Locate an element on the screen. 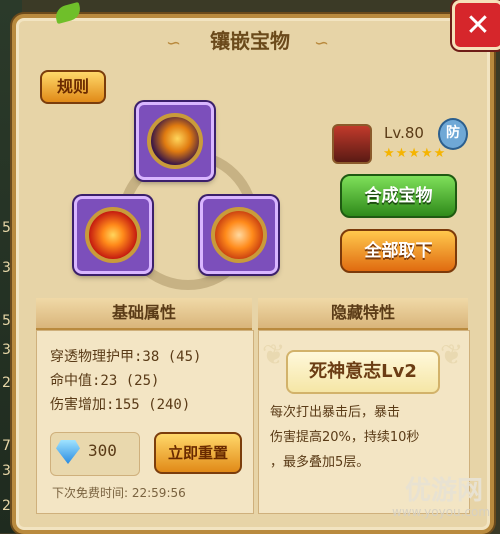  defense-badge-icon: 防 is located at coordinates (453, 134).